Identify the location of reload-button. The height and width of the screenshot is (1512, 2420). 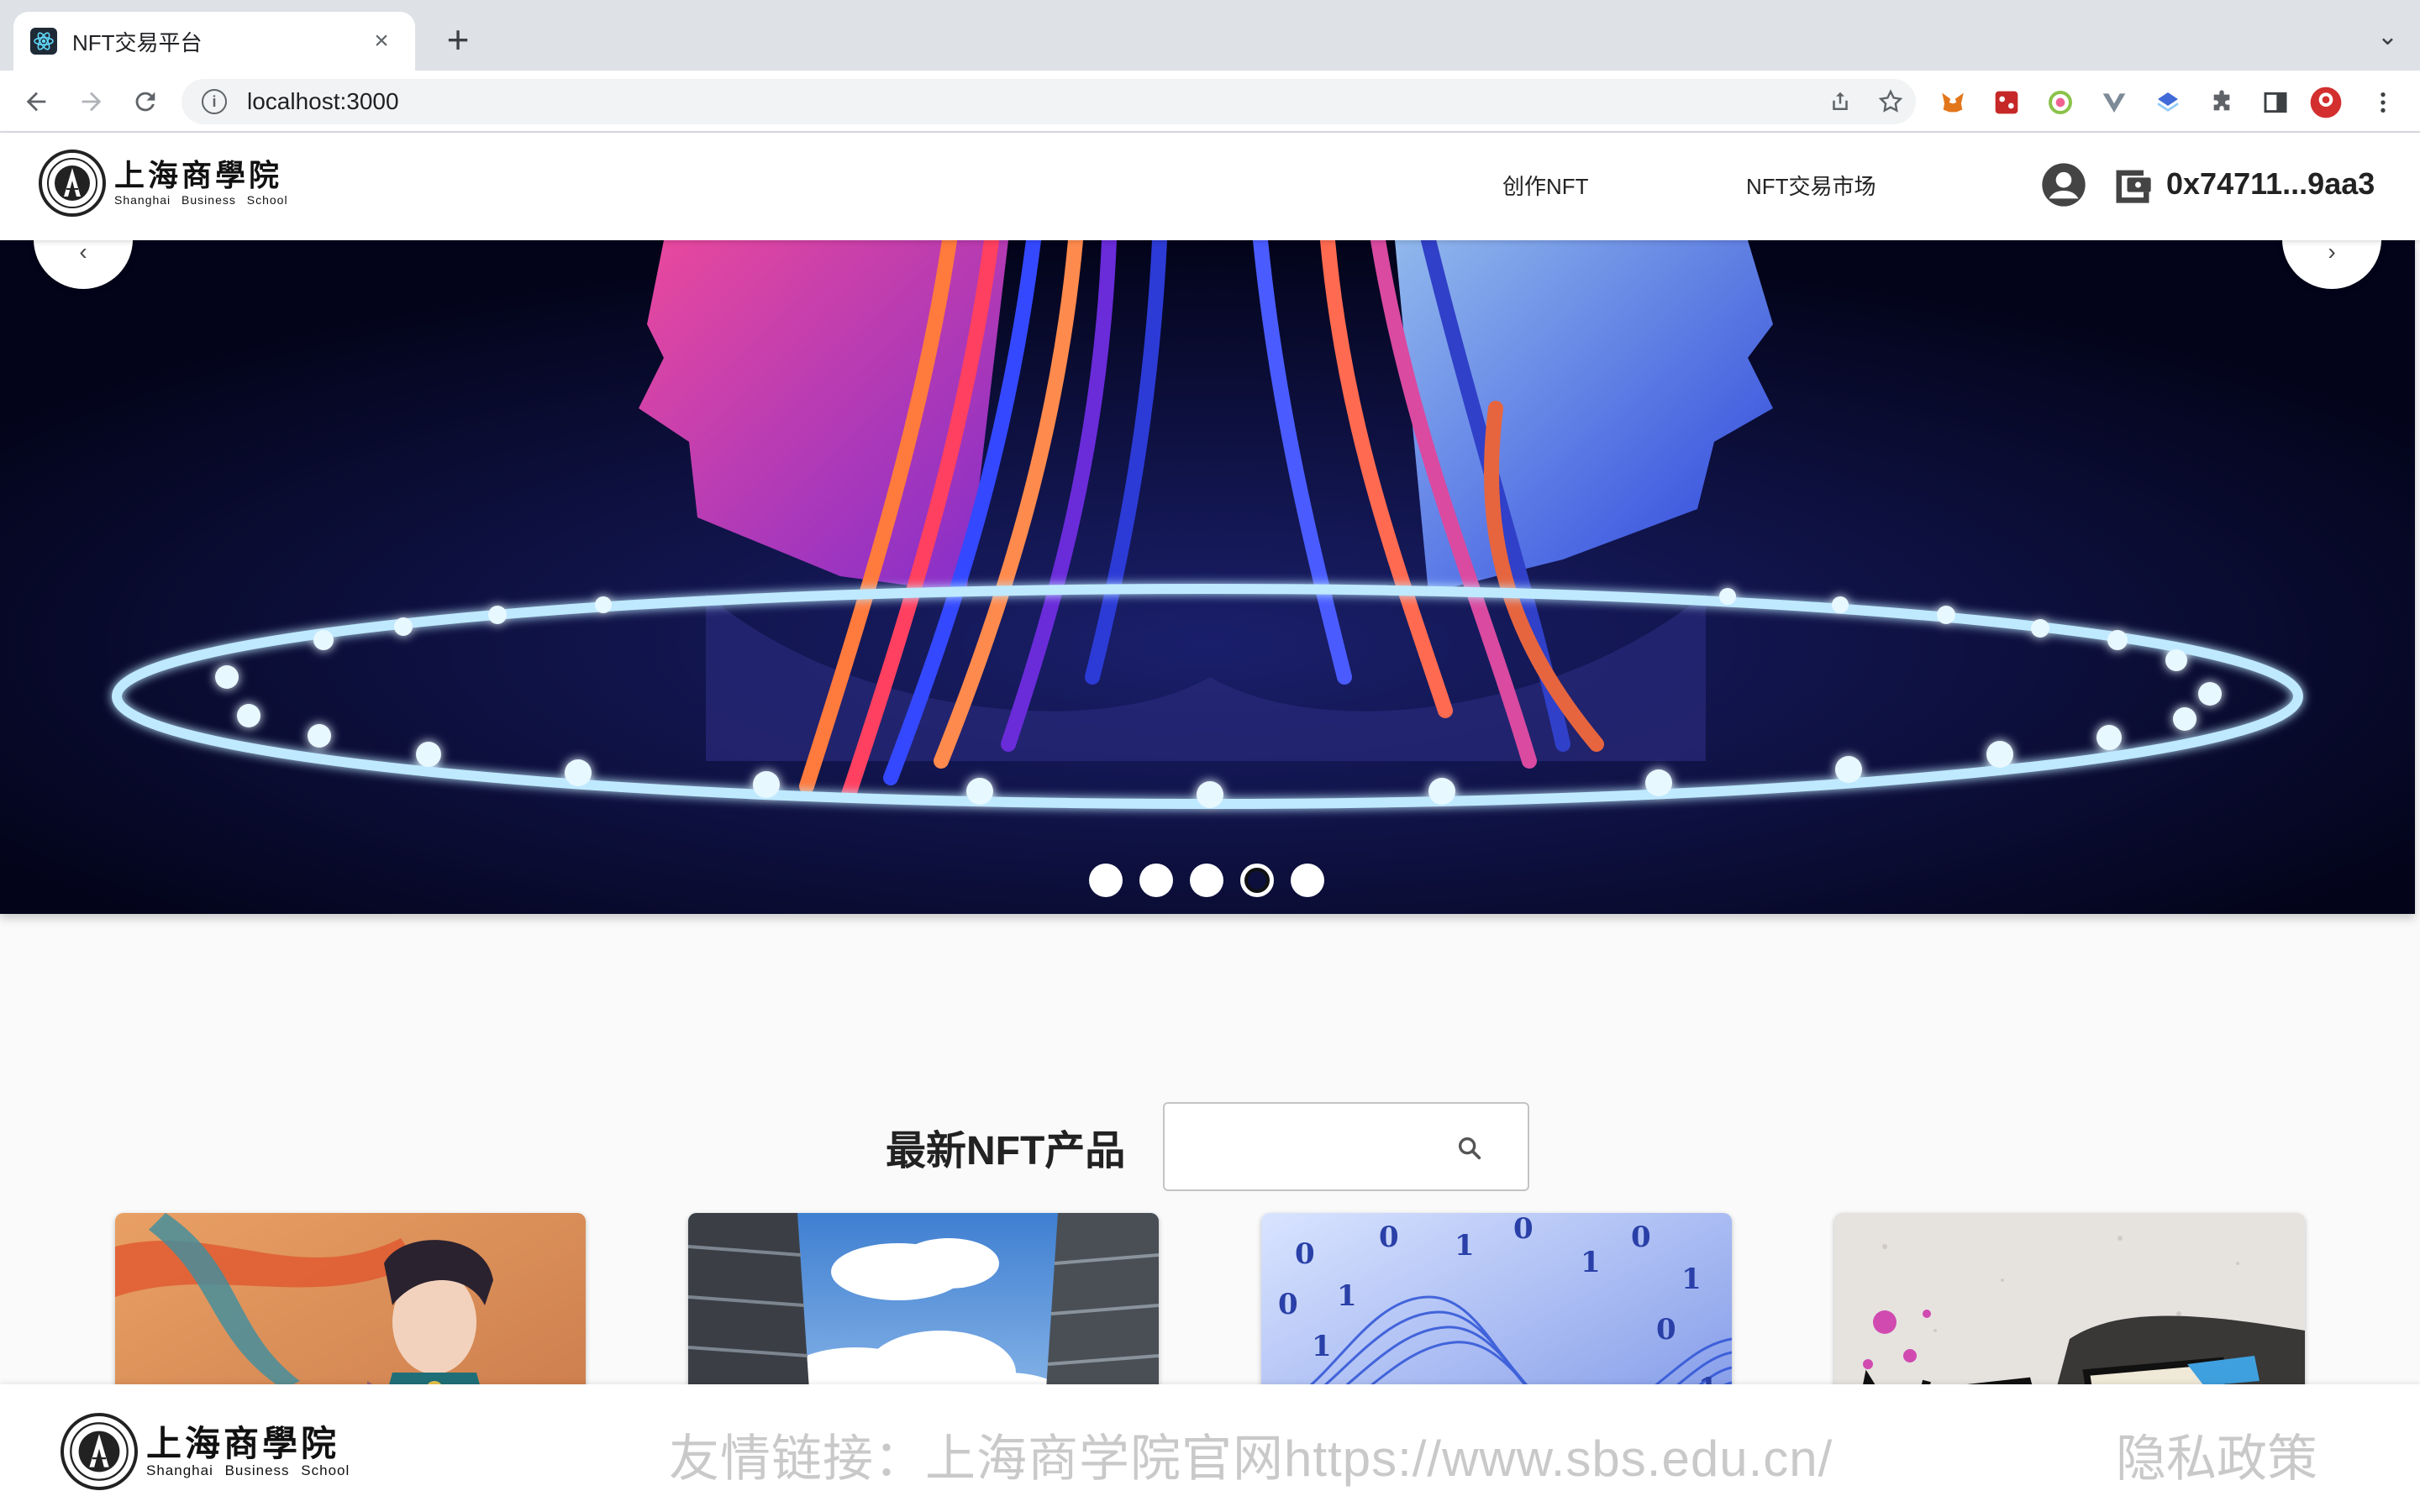
(146, 101).